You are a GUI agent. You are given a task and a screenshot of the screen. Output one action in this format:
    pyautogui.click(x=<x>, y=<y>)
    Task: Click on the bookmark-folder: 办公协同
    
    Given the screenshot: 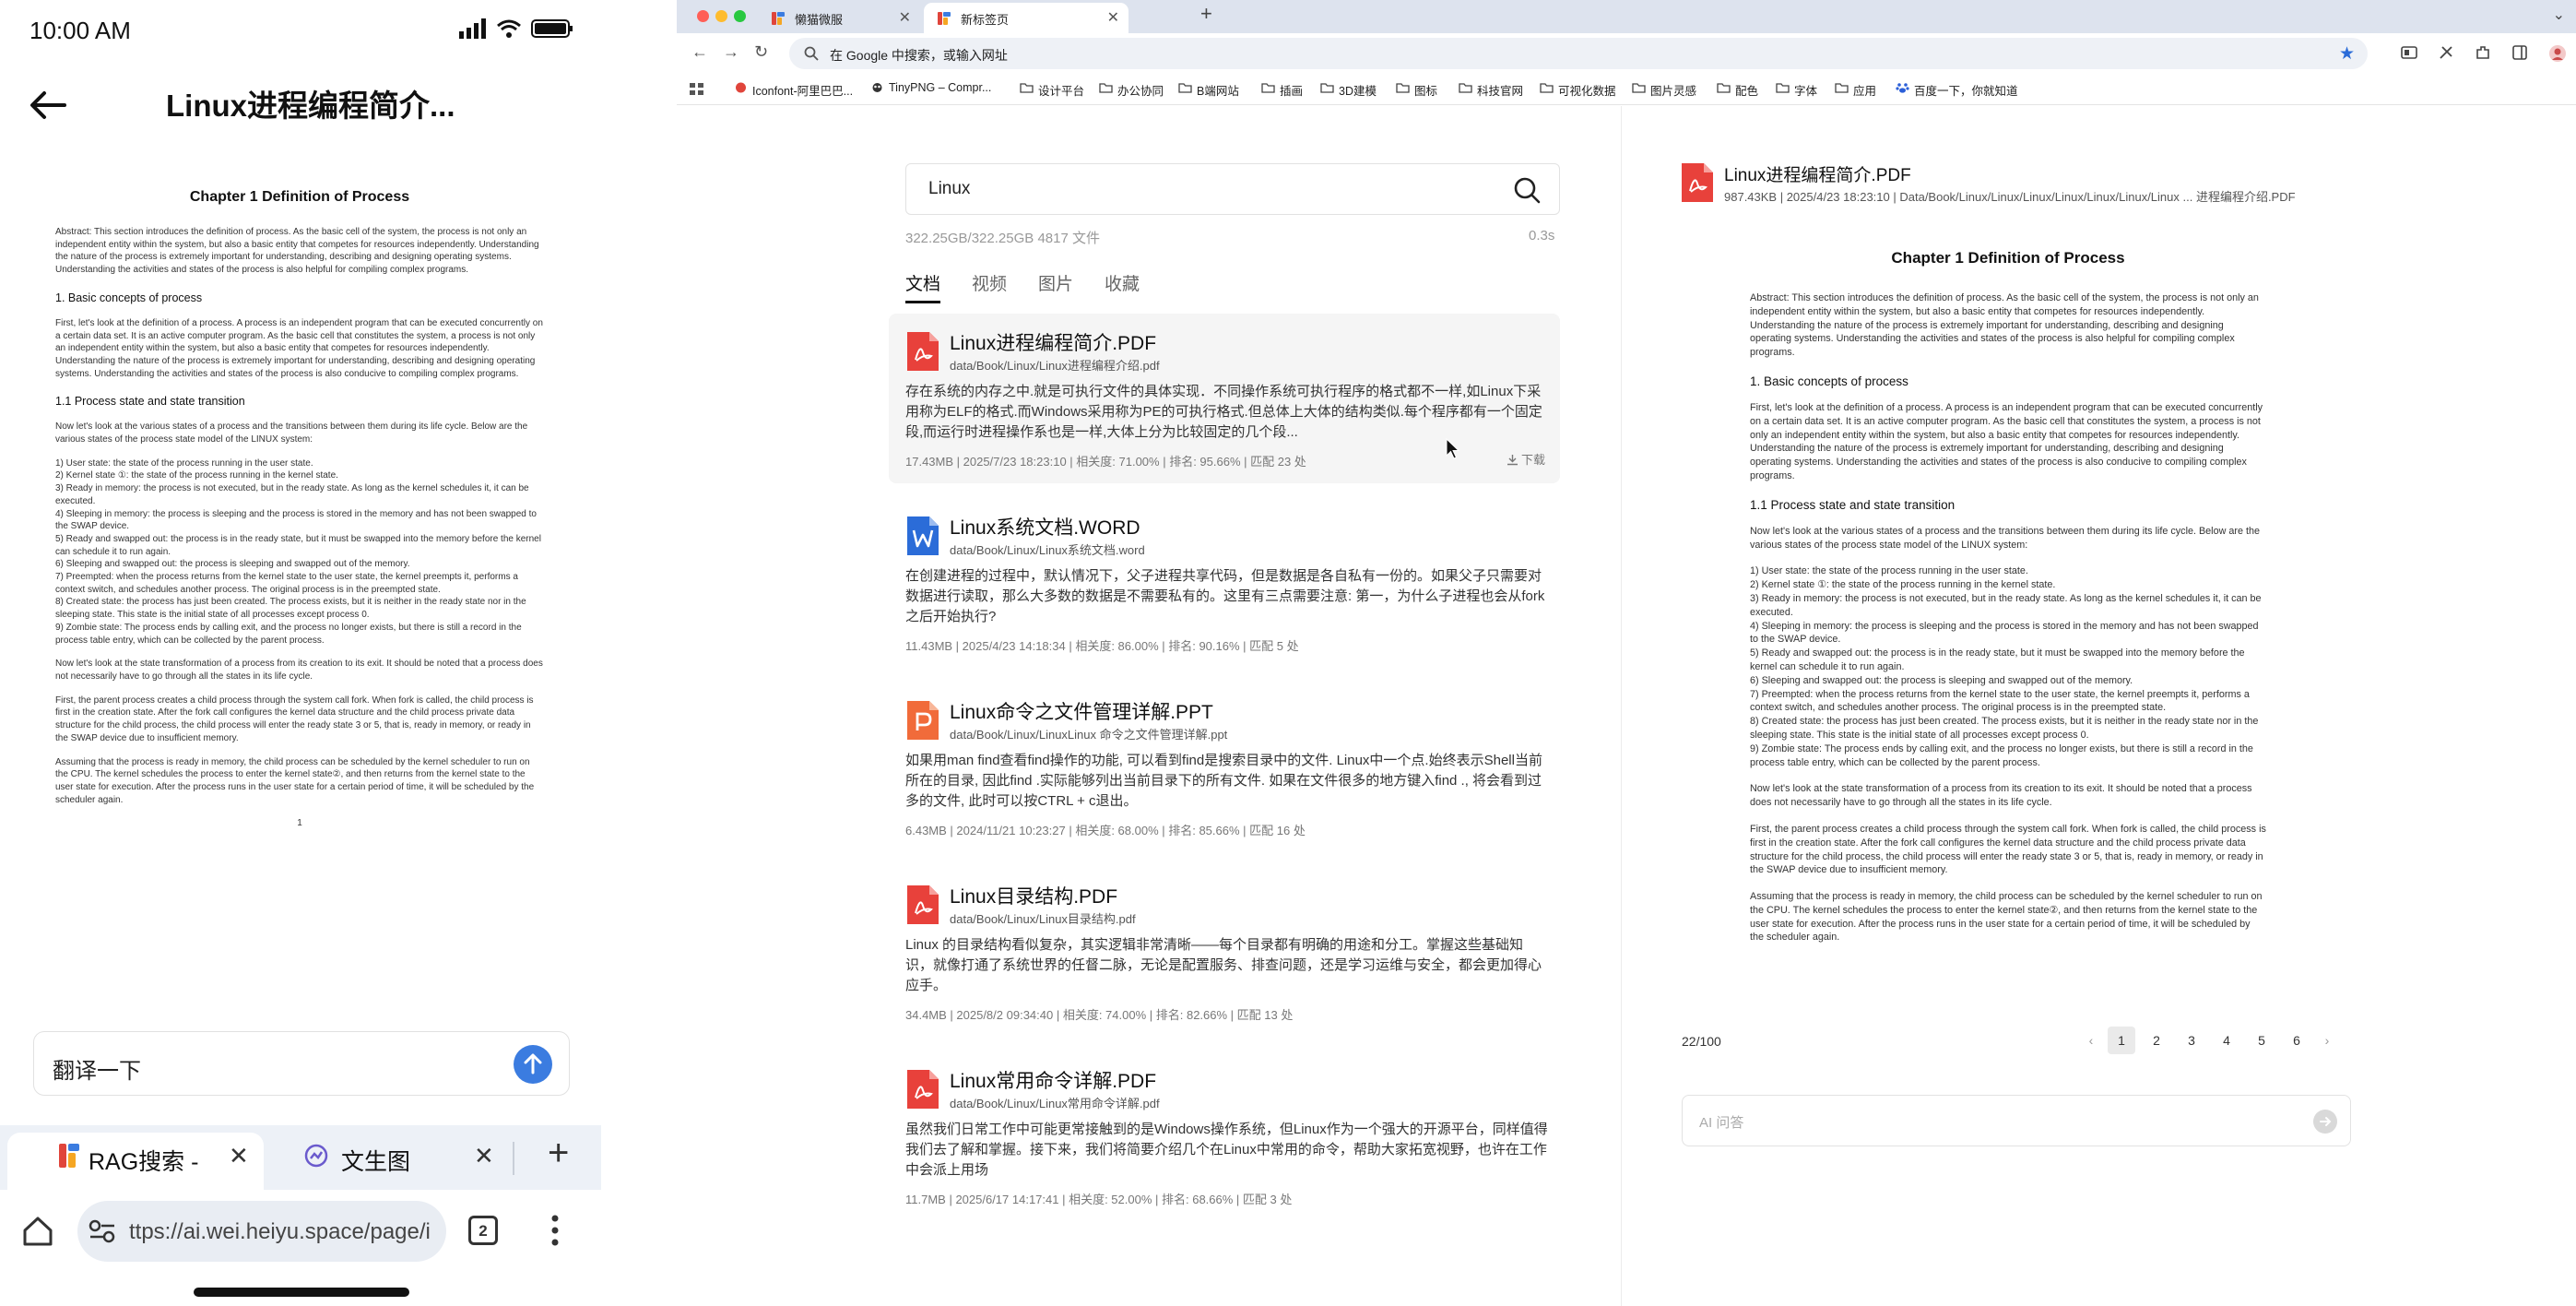 What is the action you would take?
    pyautogui.click(x=1131, y=90)
    